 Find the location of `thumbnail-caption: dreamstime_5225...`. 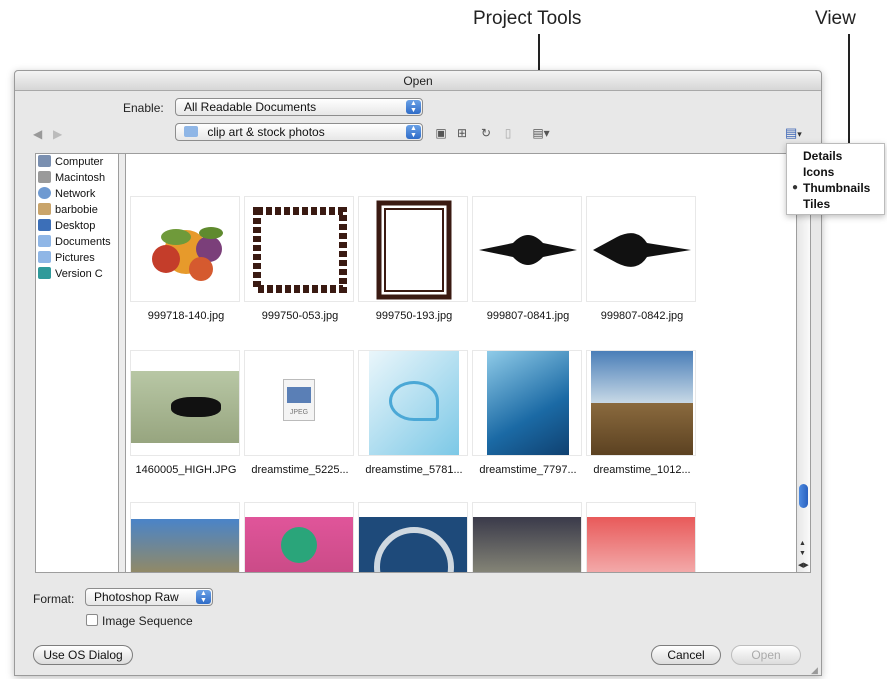

thumbnail-caption: dreamstime_5225... is located at coordinates (300, 470).